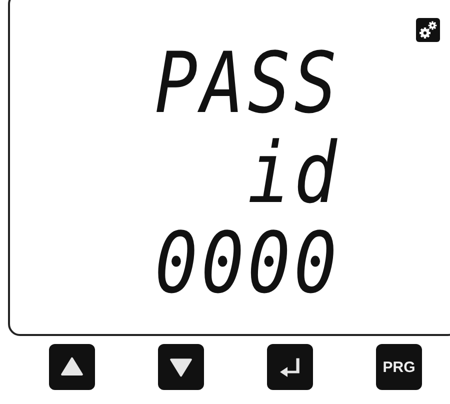  Describe the element at coordinates (290, 367) in the screenshot. I see `enter-button` at that location.